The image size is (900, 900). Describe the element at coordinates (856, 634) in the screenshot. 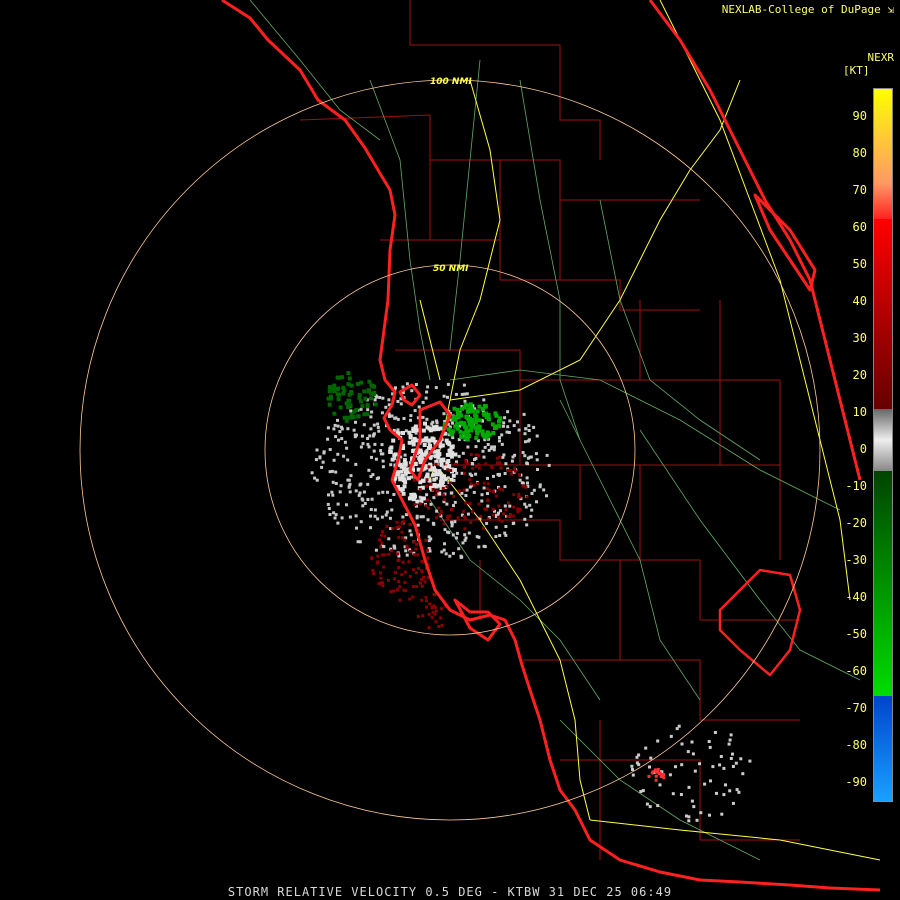

I see `colorbar-tick: -50` at that location.